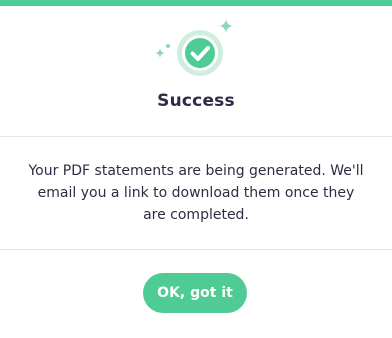  Describe the element at coordinates (196, 101) in the screenshot. I see `dialog-title: Success` at that location.